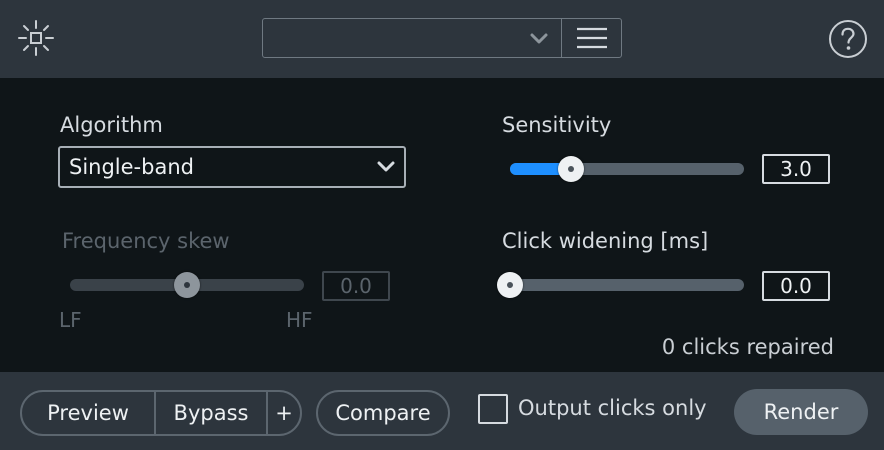 This screenshot has width=884, height=450. What do you see at coordinates (493, 409) in the screenshot?
I see `output-clicks-only-checkbox` at bounding box center [493, 409].